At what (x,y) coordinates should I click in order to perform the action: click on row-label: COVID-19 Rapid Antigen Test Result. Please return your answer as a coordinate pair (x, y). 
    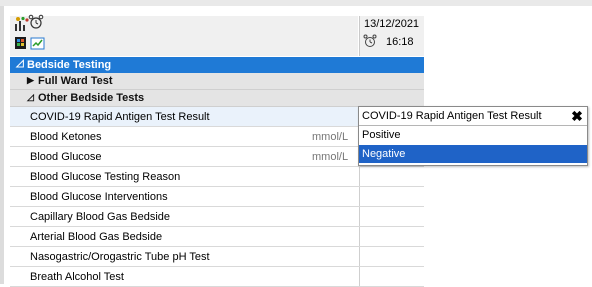
    Looking at the image, I should click on (120, 117).